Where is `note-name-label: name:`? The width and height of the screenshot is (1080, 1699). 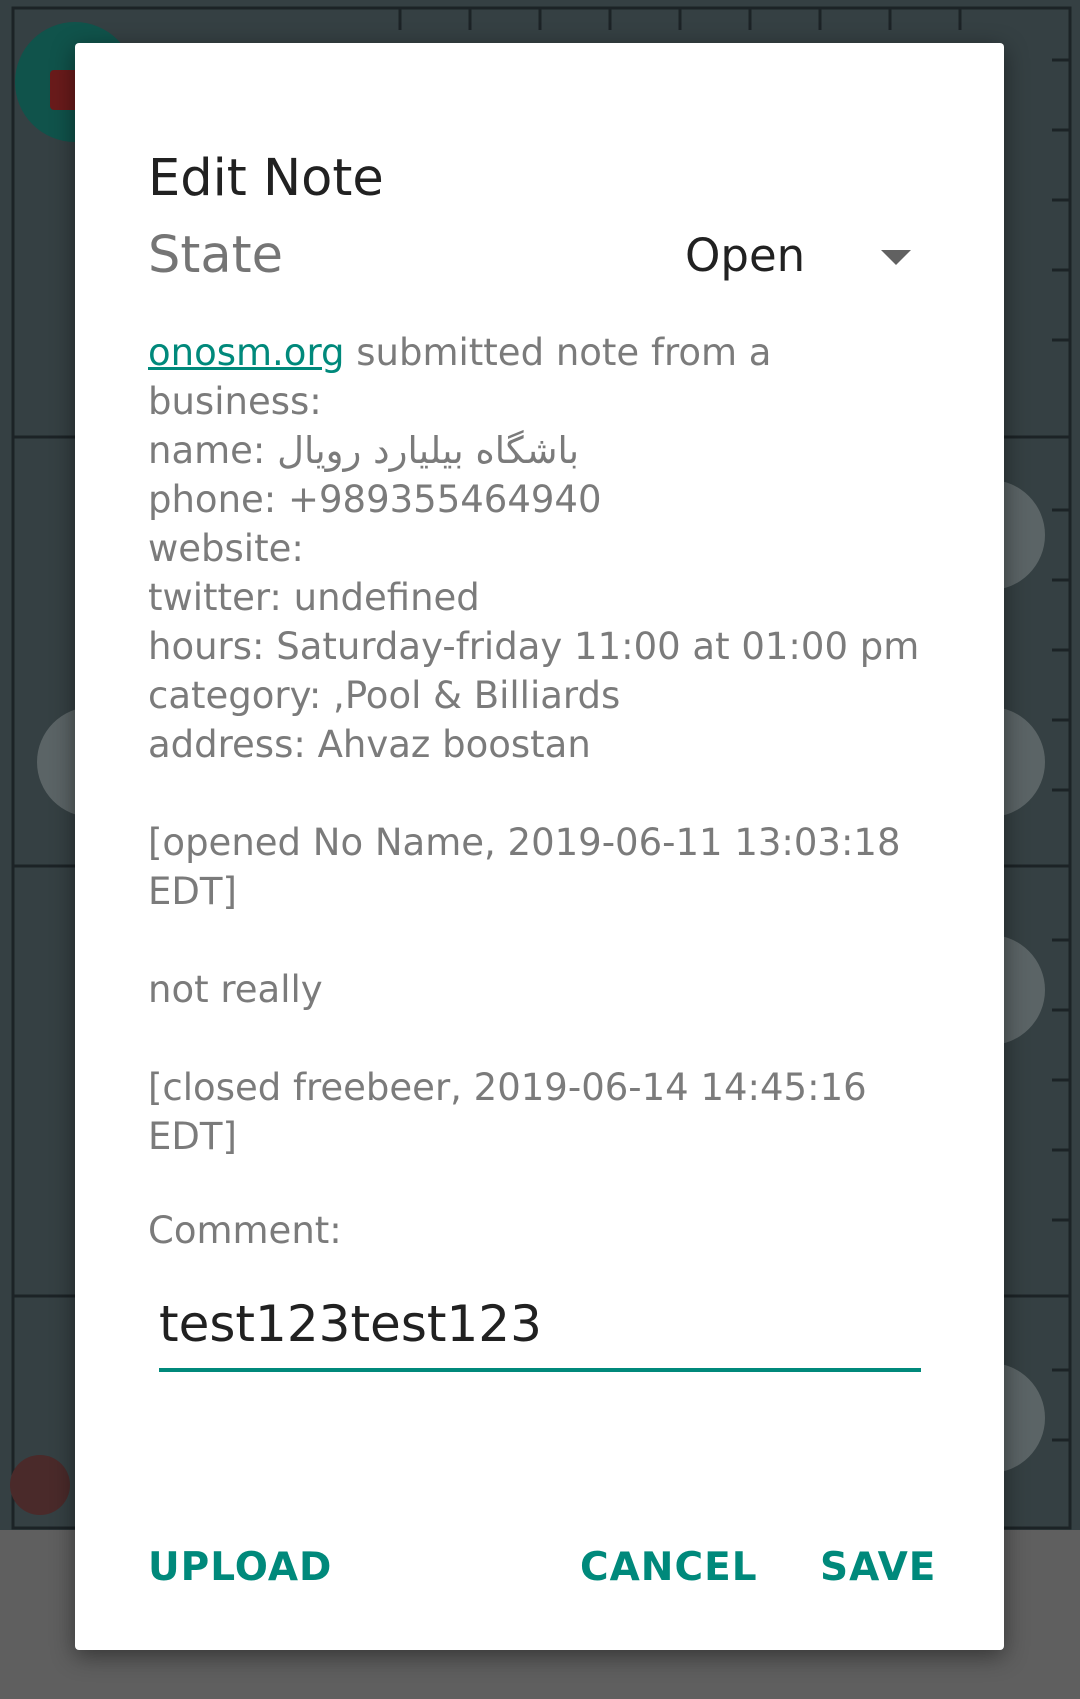
note-name-label: name: is located at coordinates (213, 450).